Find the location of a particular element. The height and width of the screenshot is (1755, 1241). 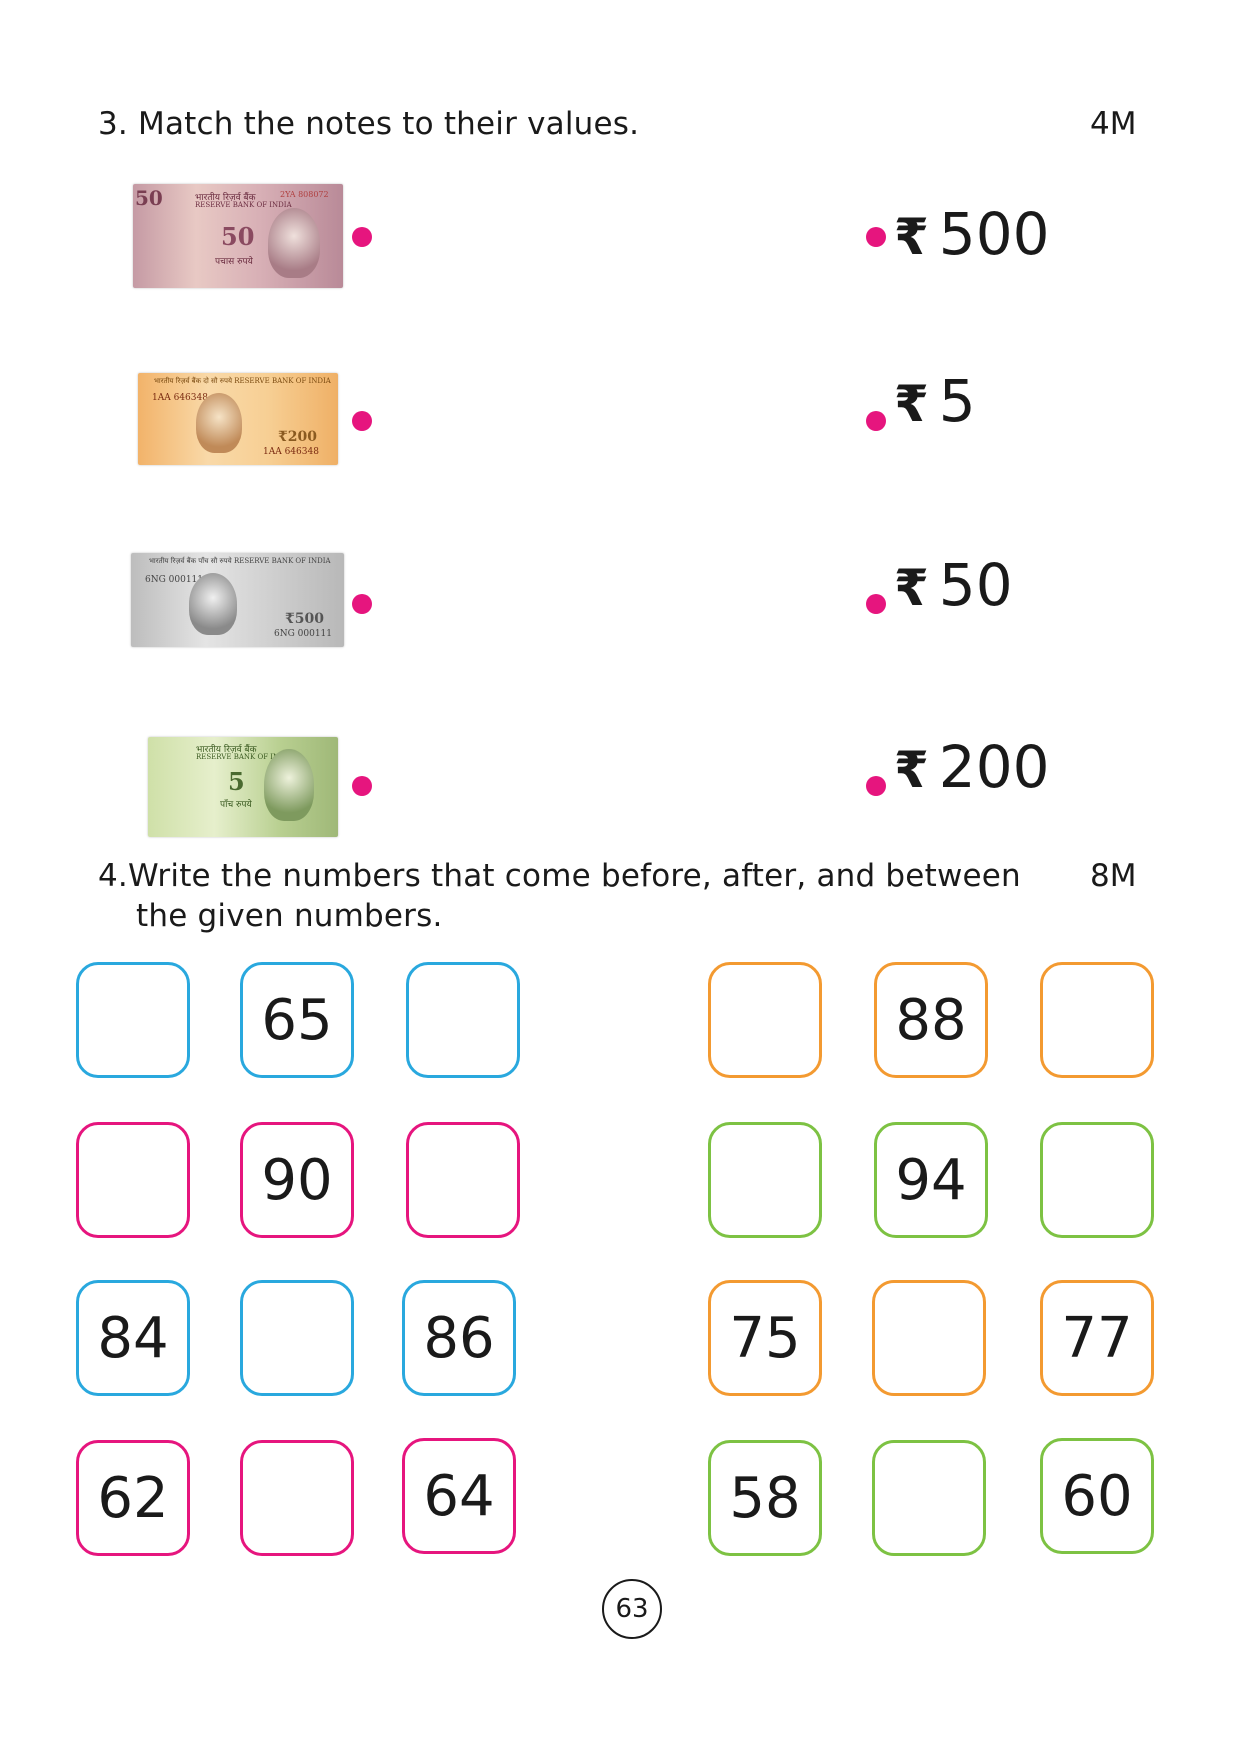

page-number: 63 is located at coordinates (632, 1609).